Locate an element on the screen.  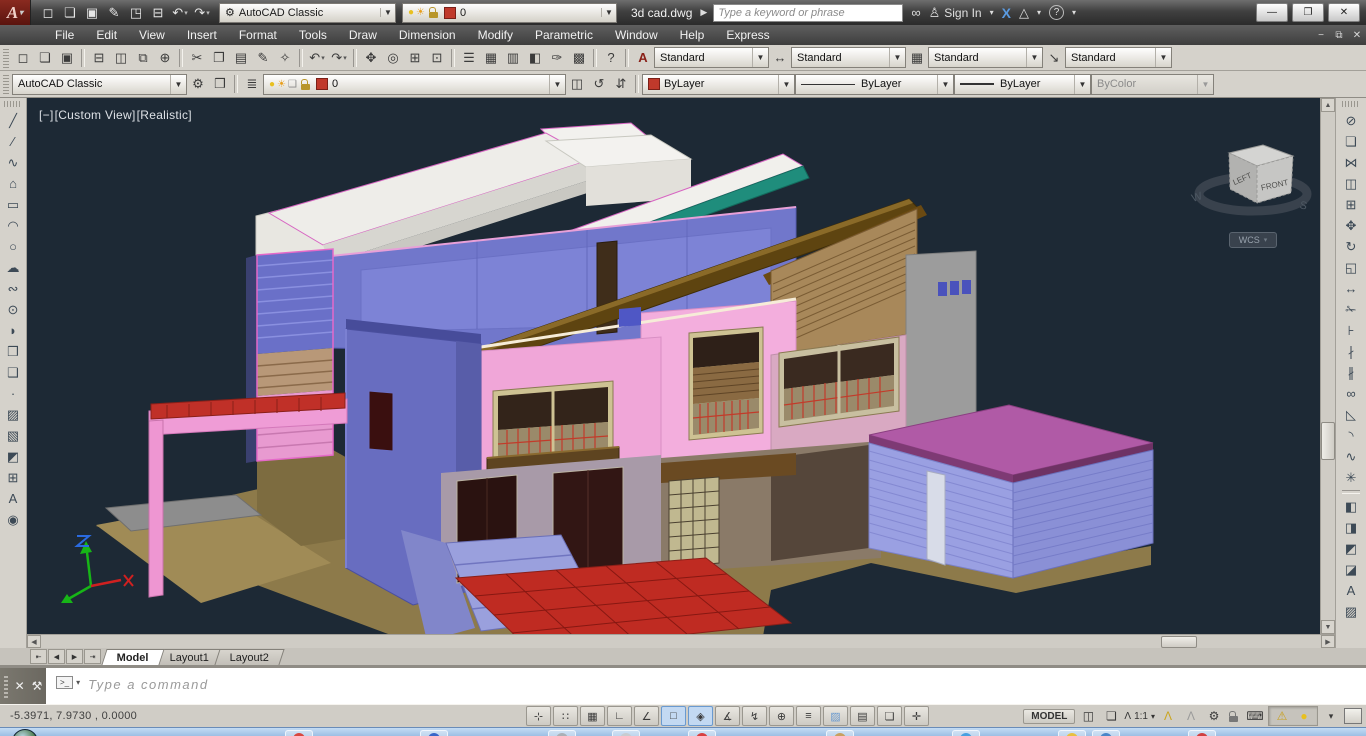
web-publish-icon: ⊕ is located at coordinates (165, 57).